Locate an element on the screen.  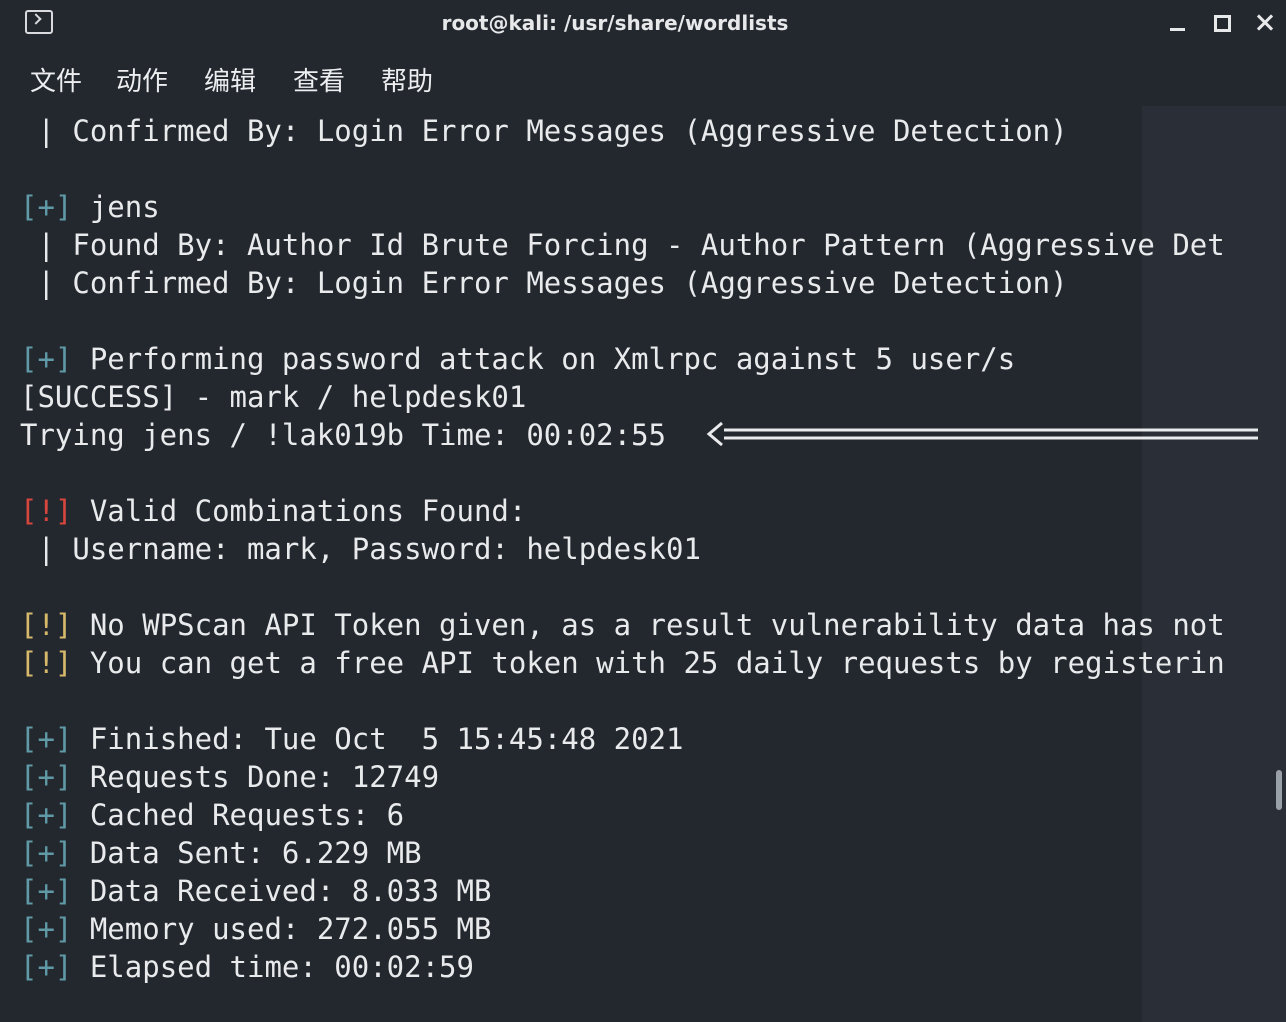
menu-view: 查看 is located at coordinates (319, 79).